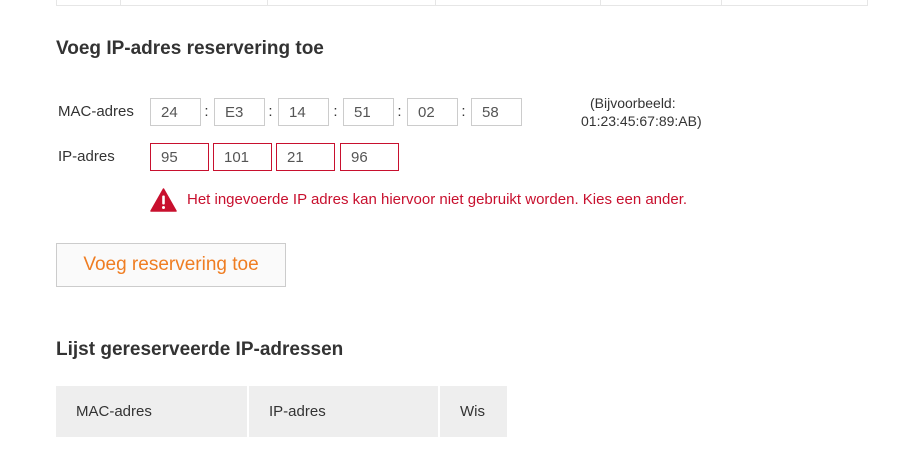  I want to click on example-line-1: (Bijvoorbeeld:, so click(633, 103).